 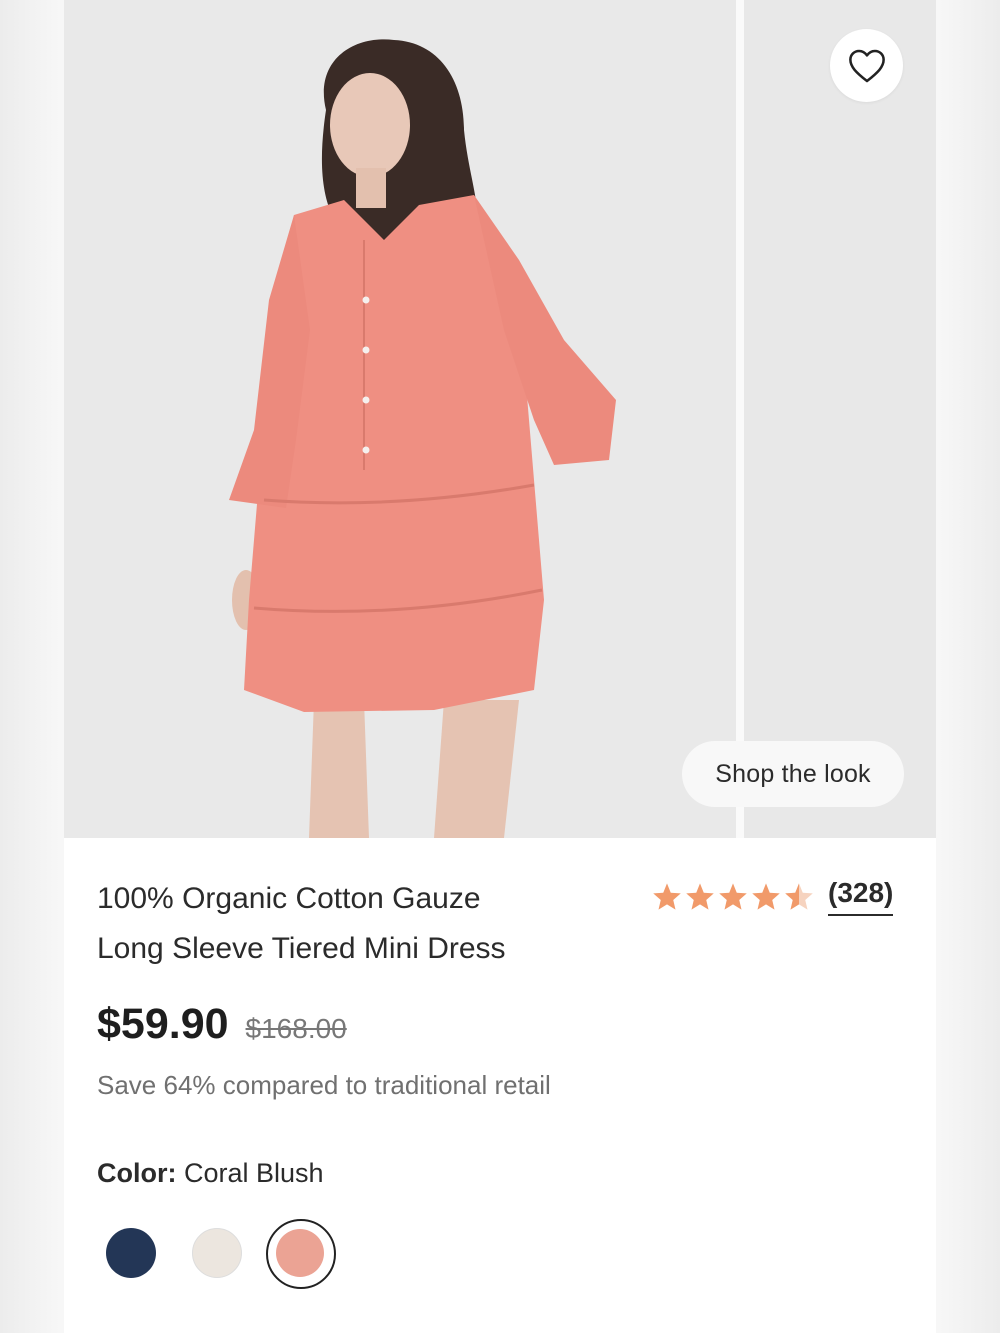 What do you see at coordinates (861, 896) in the screenshot?
I see `review-count-link: (328)` at bounding box center [861, 896].